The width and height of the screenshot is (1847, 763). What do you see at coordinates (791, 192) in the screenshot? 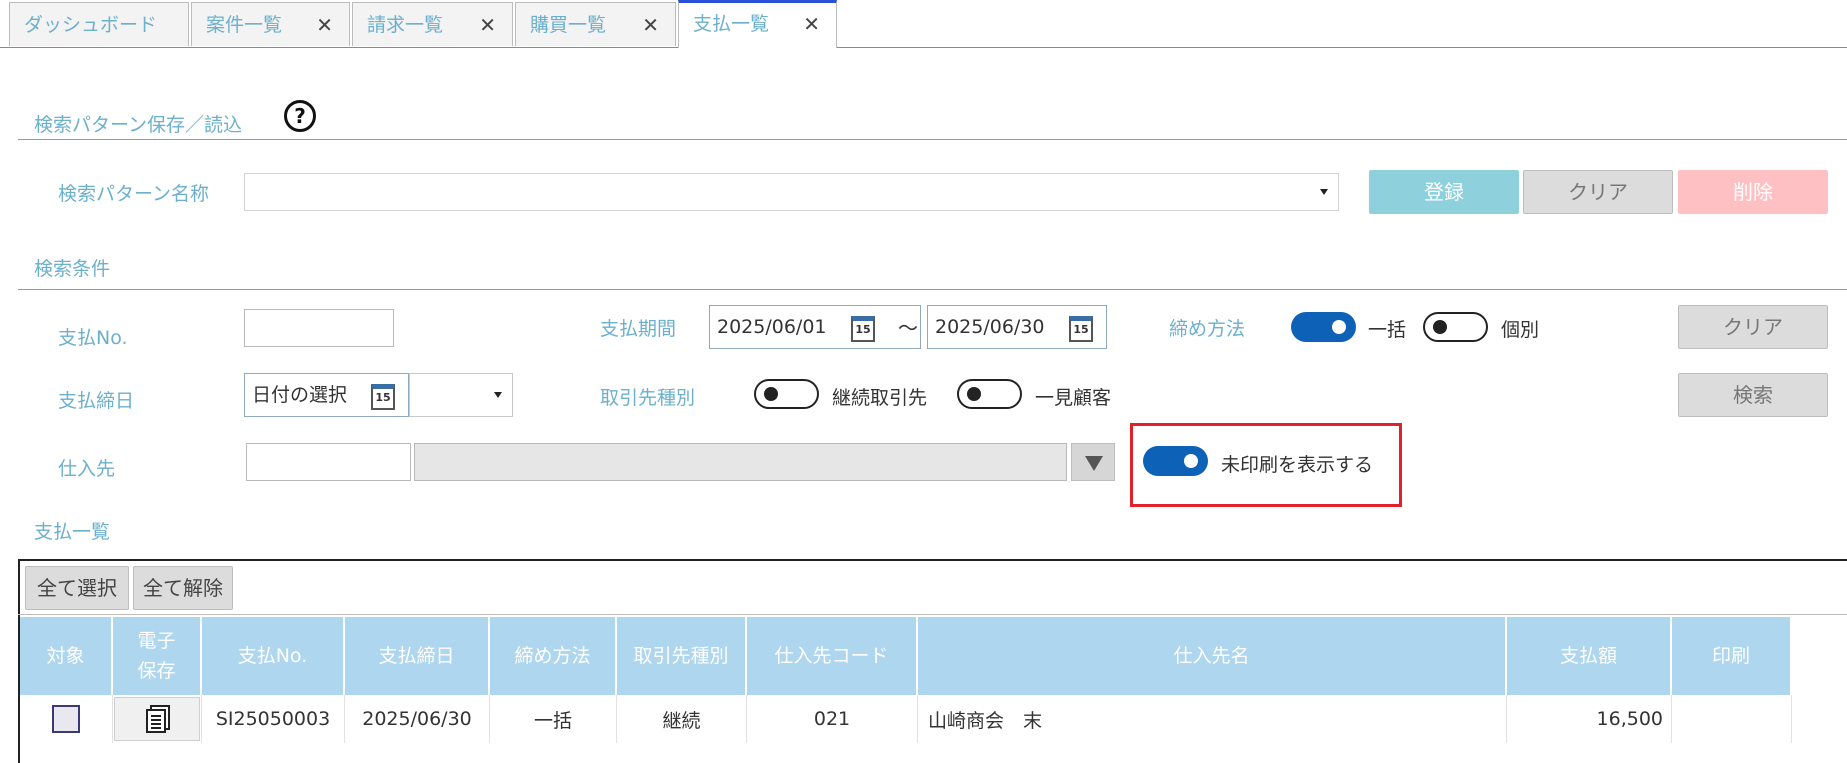
I see `pattern-name-select` at bounding box center [791, 192].